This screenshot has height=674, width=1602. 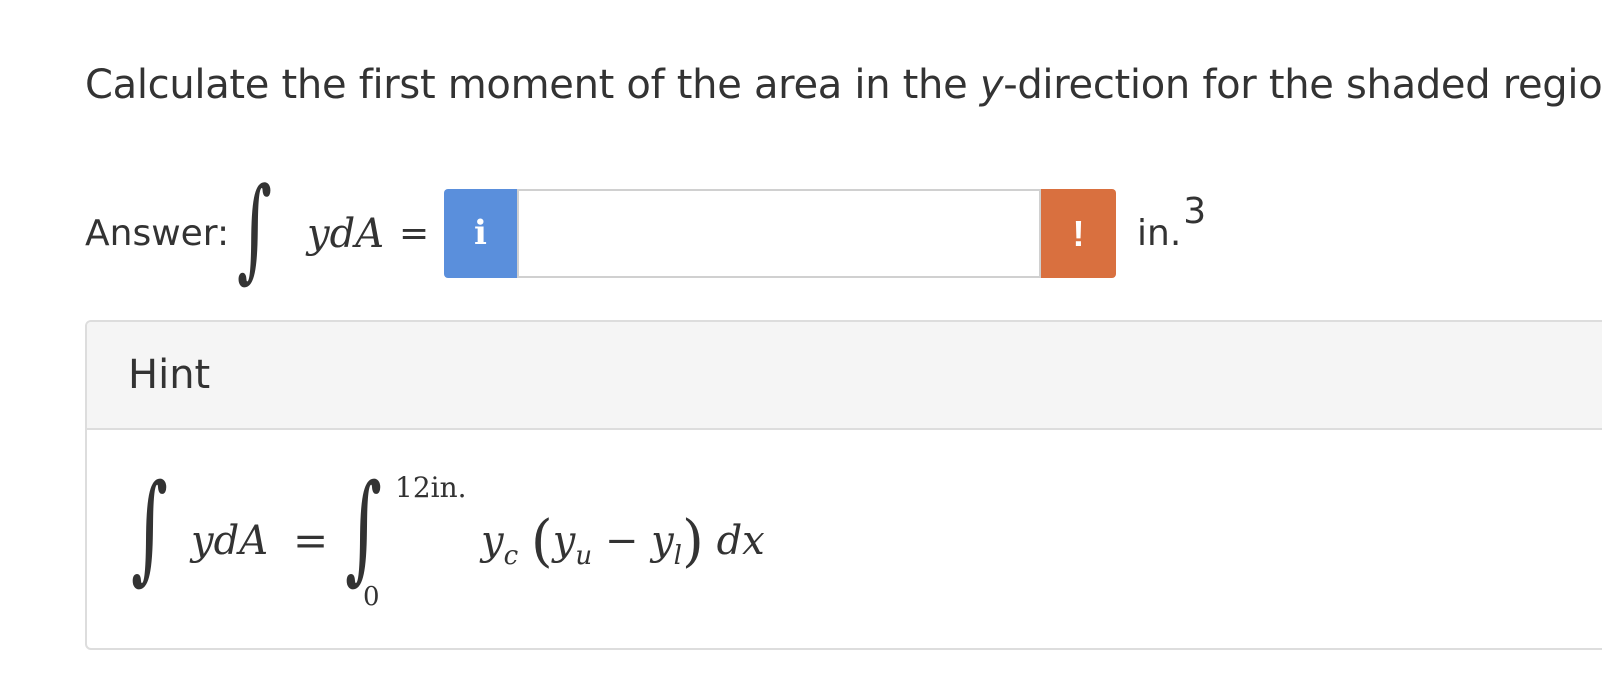 What do you see at coordinates (230, 541) in the screenshot?
I see `hint-lhs-expression: ydA` at bounding box center [230, 541].